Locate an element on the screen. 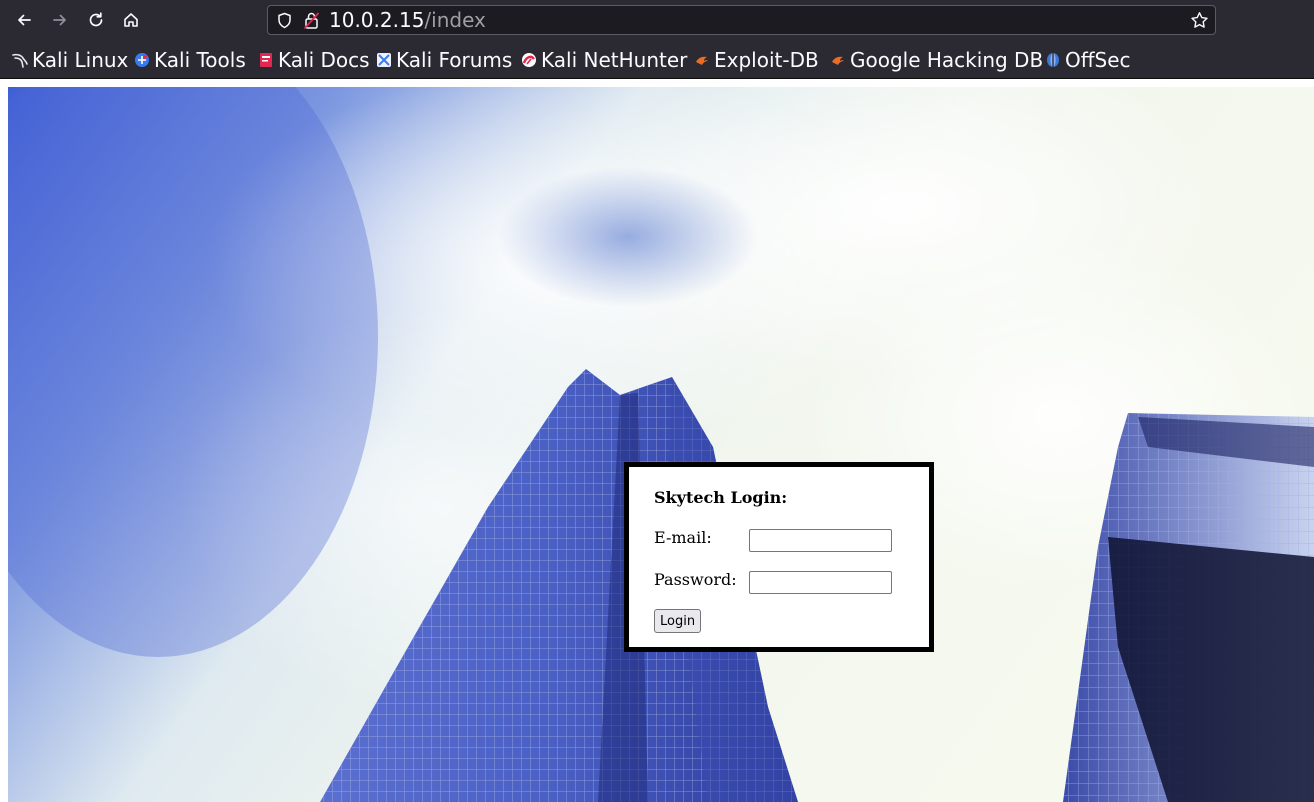  bookmark-label: Exploit-DB is located at coordinates (766, 60).